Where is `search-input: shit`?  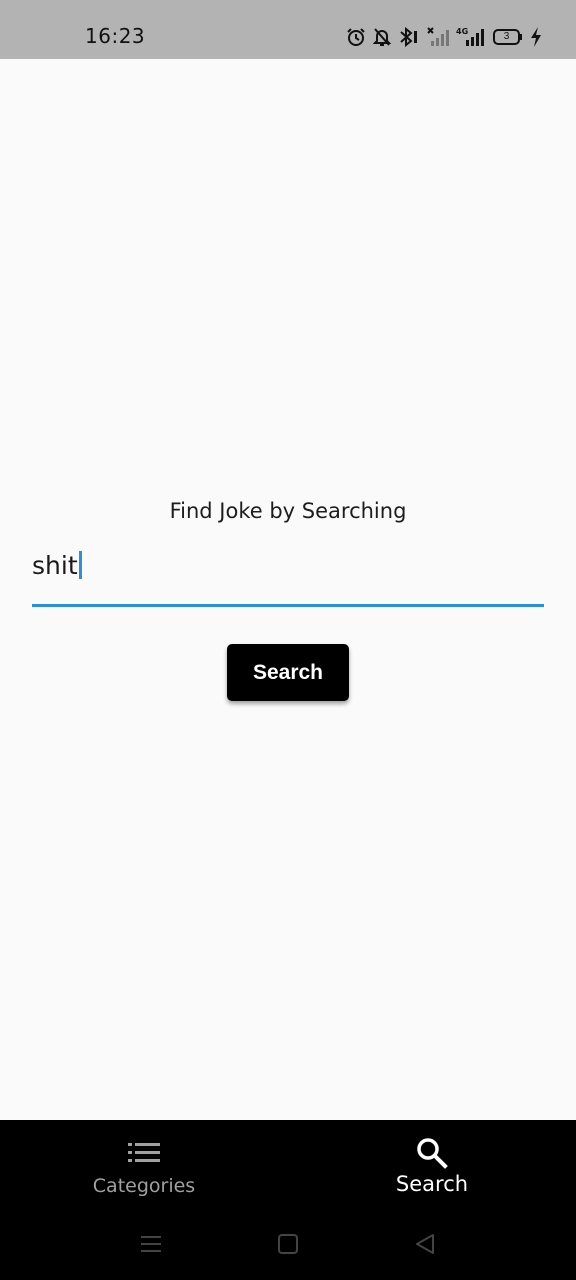
search-input: shit is located at coordinates (288, 577).